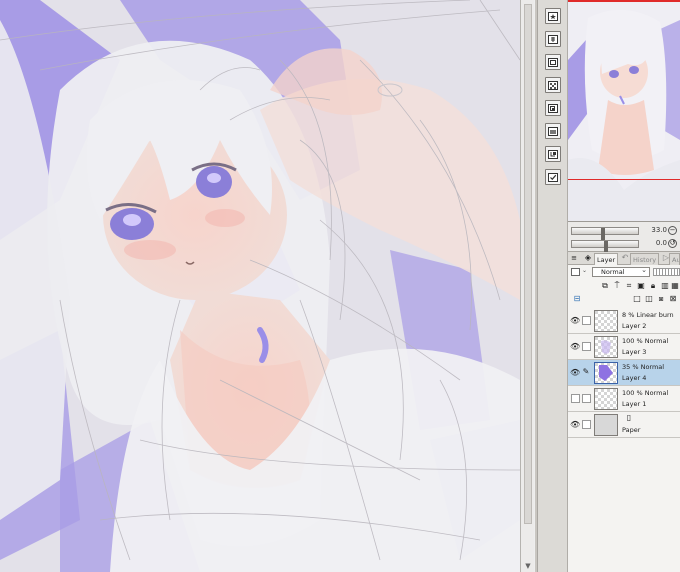  Describe the element at coordinates (675, 286) in the screenshot. I see `layer-color-icon: ▦` at that location.